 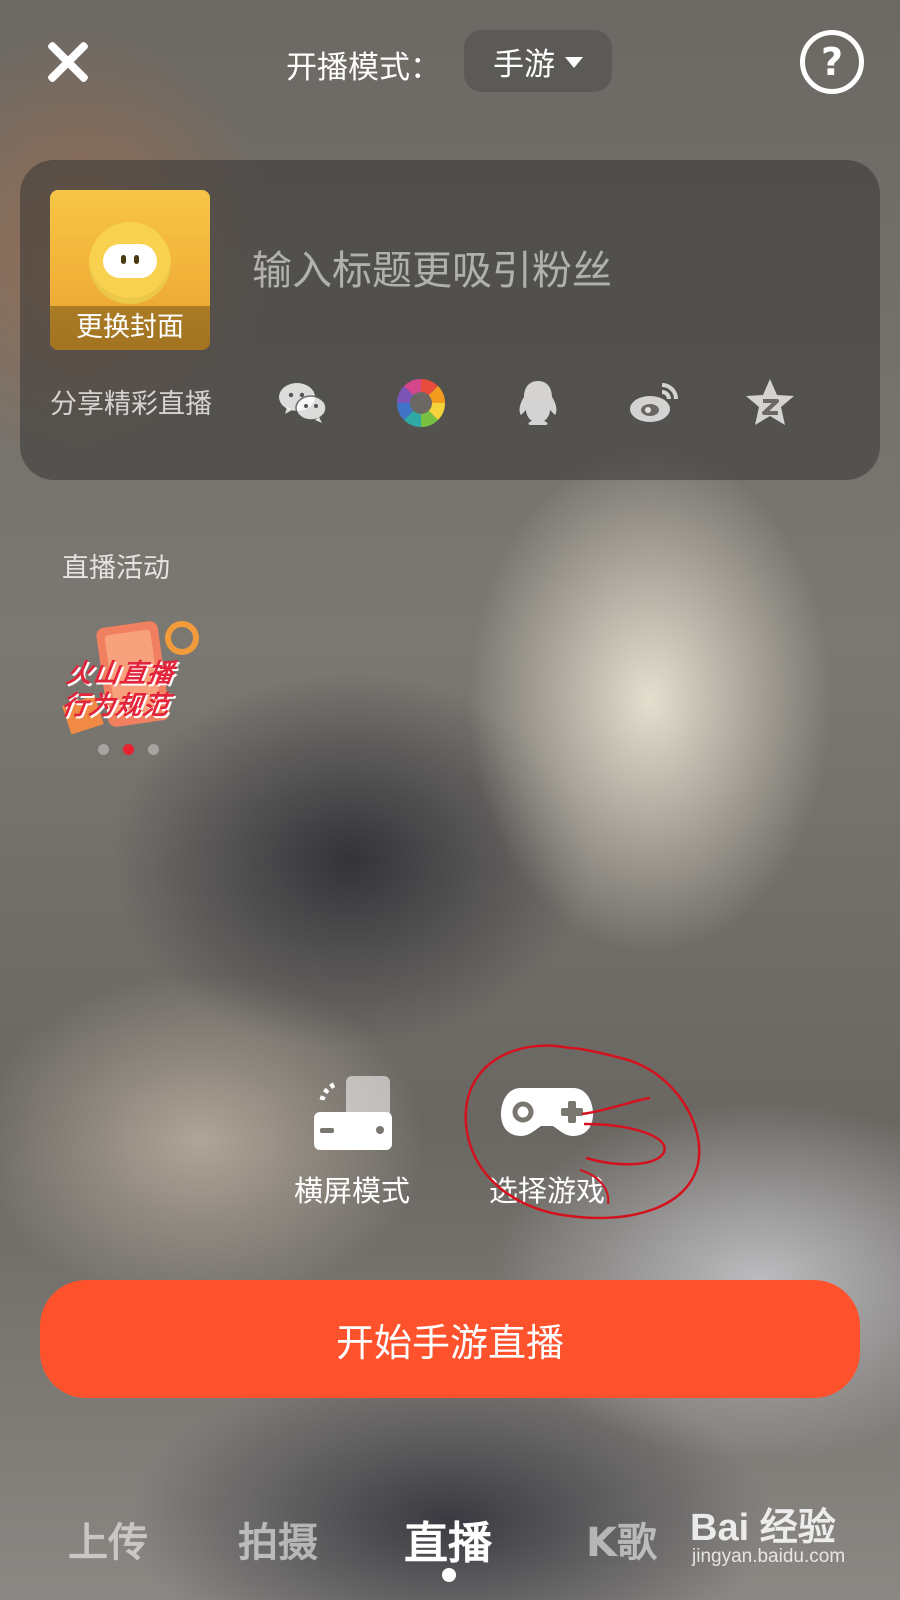 What do you see at coordinates (763, 1528) in the screenshot?
I see `watermark-logo: Bai 经验` at bounding box center [763, 1528].